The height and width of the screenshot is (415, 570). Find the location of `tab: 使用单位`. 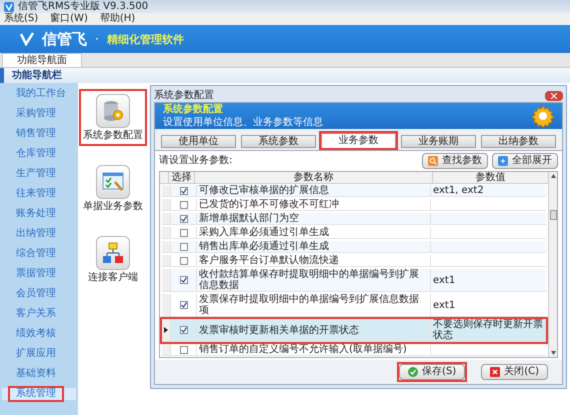

tab: 使用单位 is located at coordinates (198, 141).